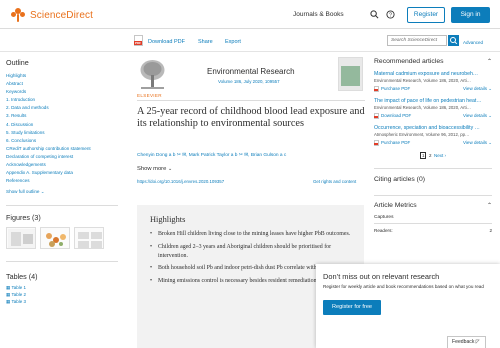  I want to click on tables-title: Tables (4), so click(22, 277).